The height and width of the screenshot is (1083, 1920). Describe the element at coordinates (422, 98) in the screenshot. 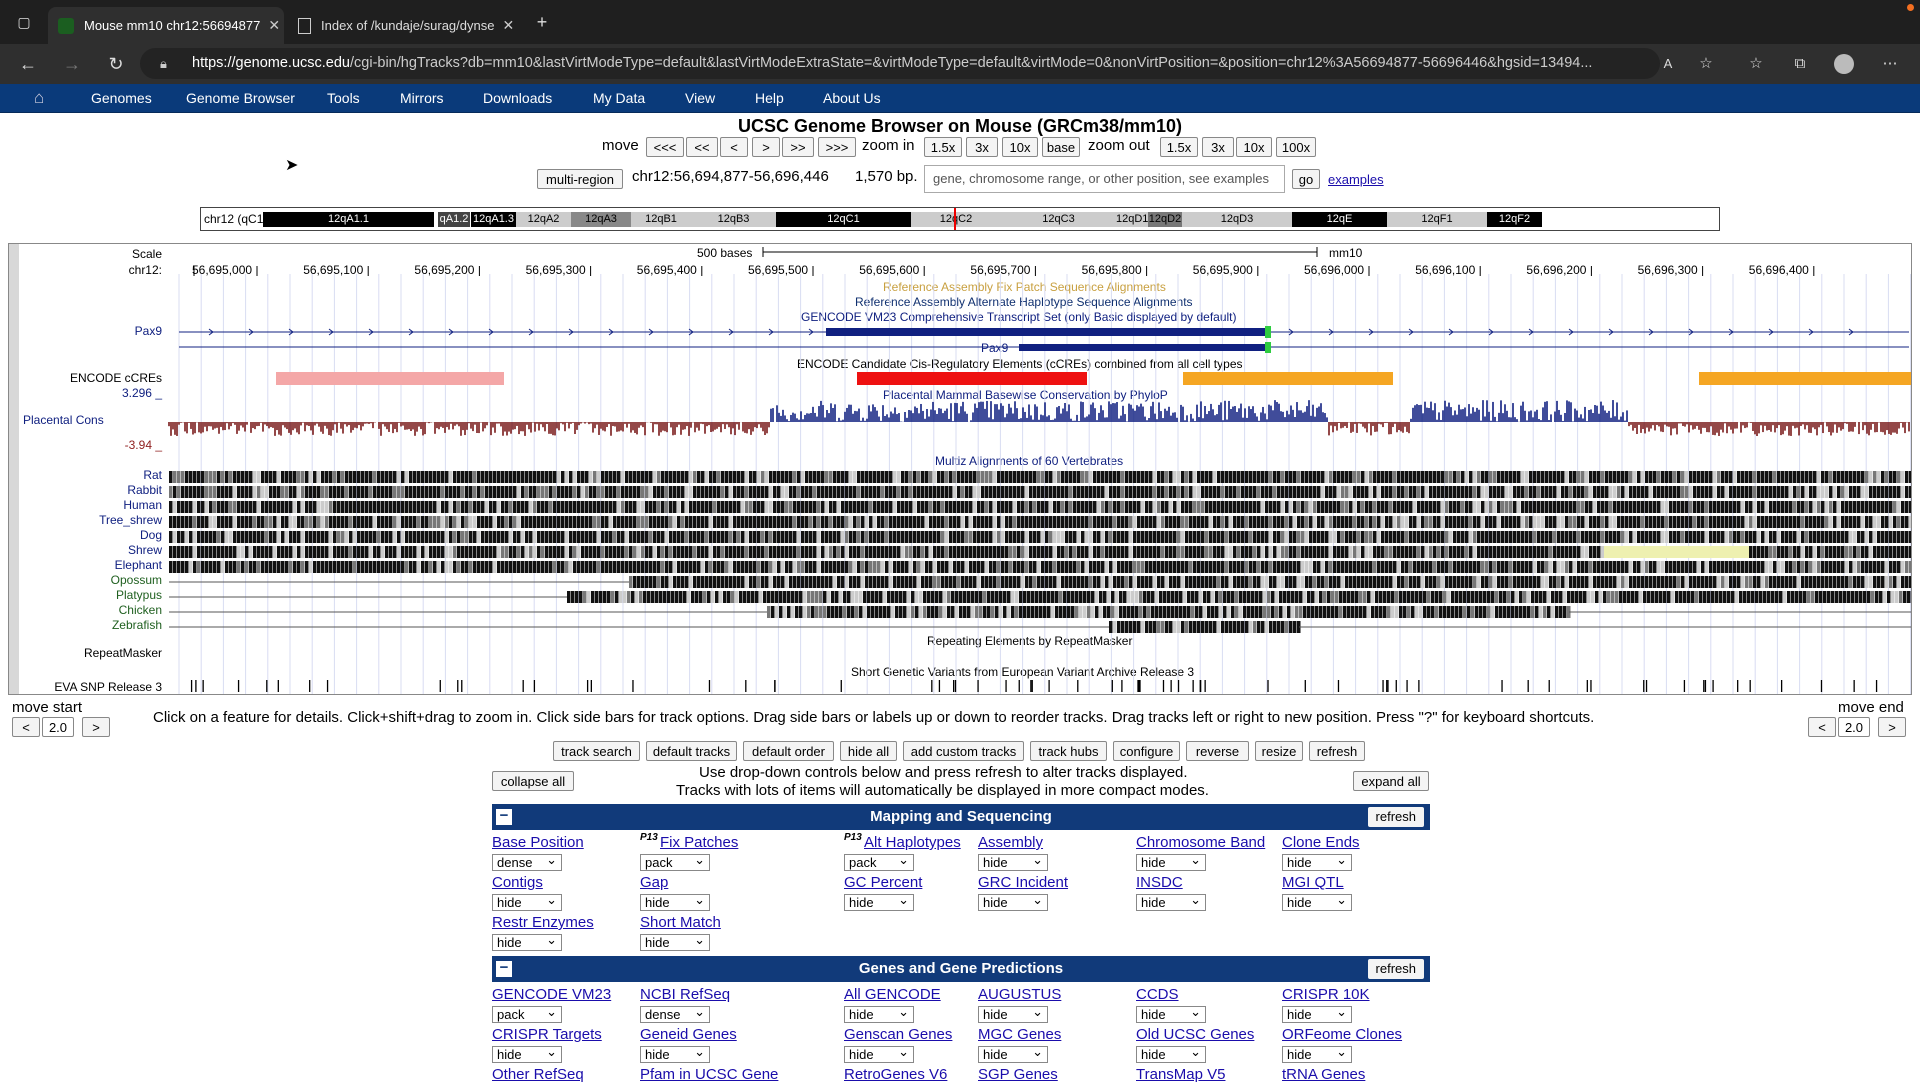

I see `nav-mirrors: Mirrors` at that location.